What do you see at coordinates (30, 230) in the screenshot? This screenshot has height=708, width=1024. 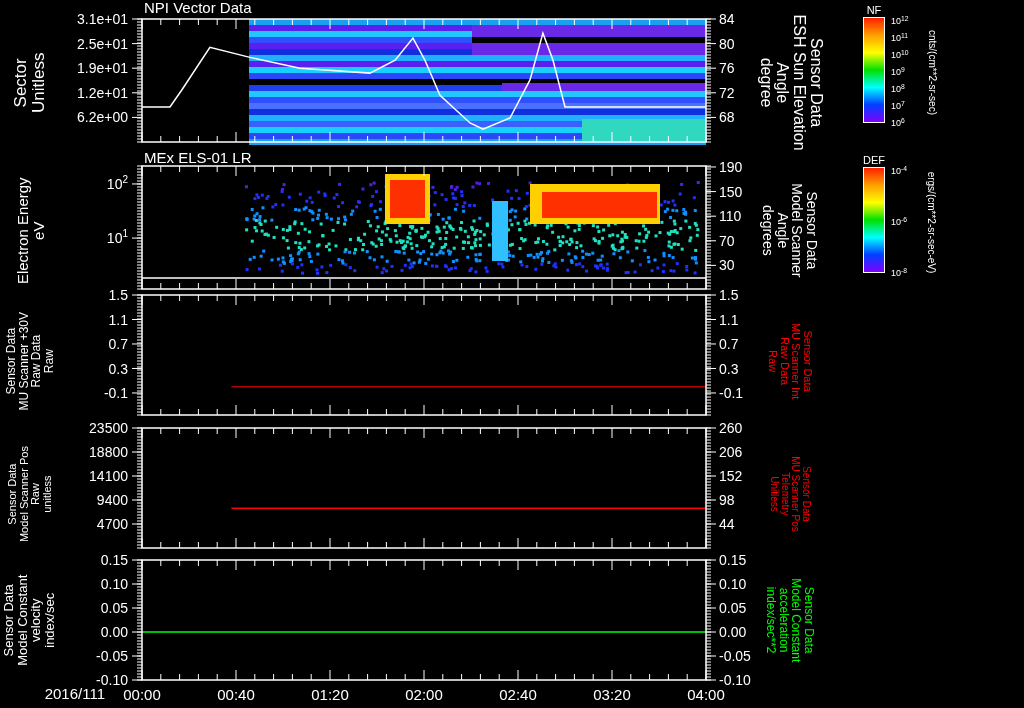 I see `axis-label: Electron Energy eV` at bounding box center [30, 230].